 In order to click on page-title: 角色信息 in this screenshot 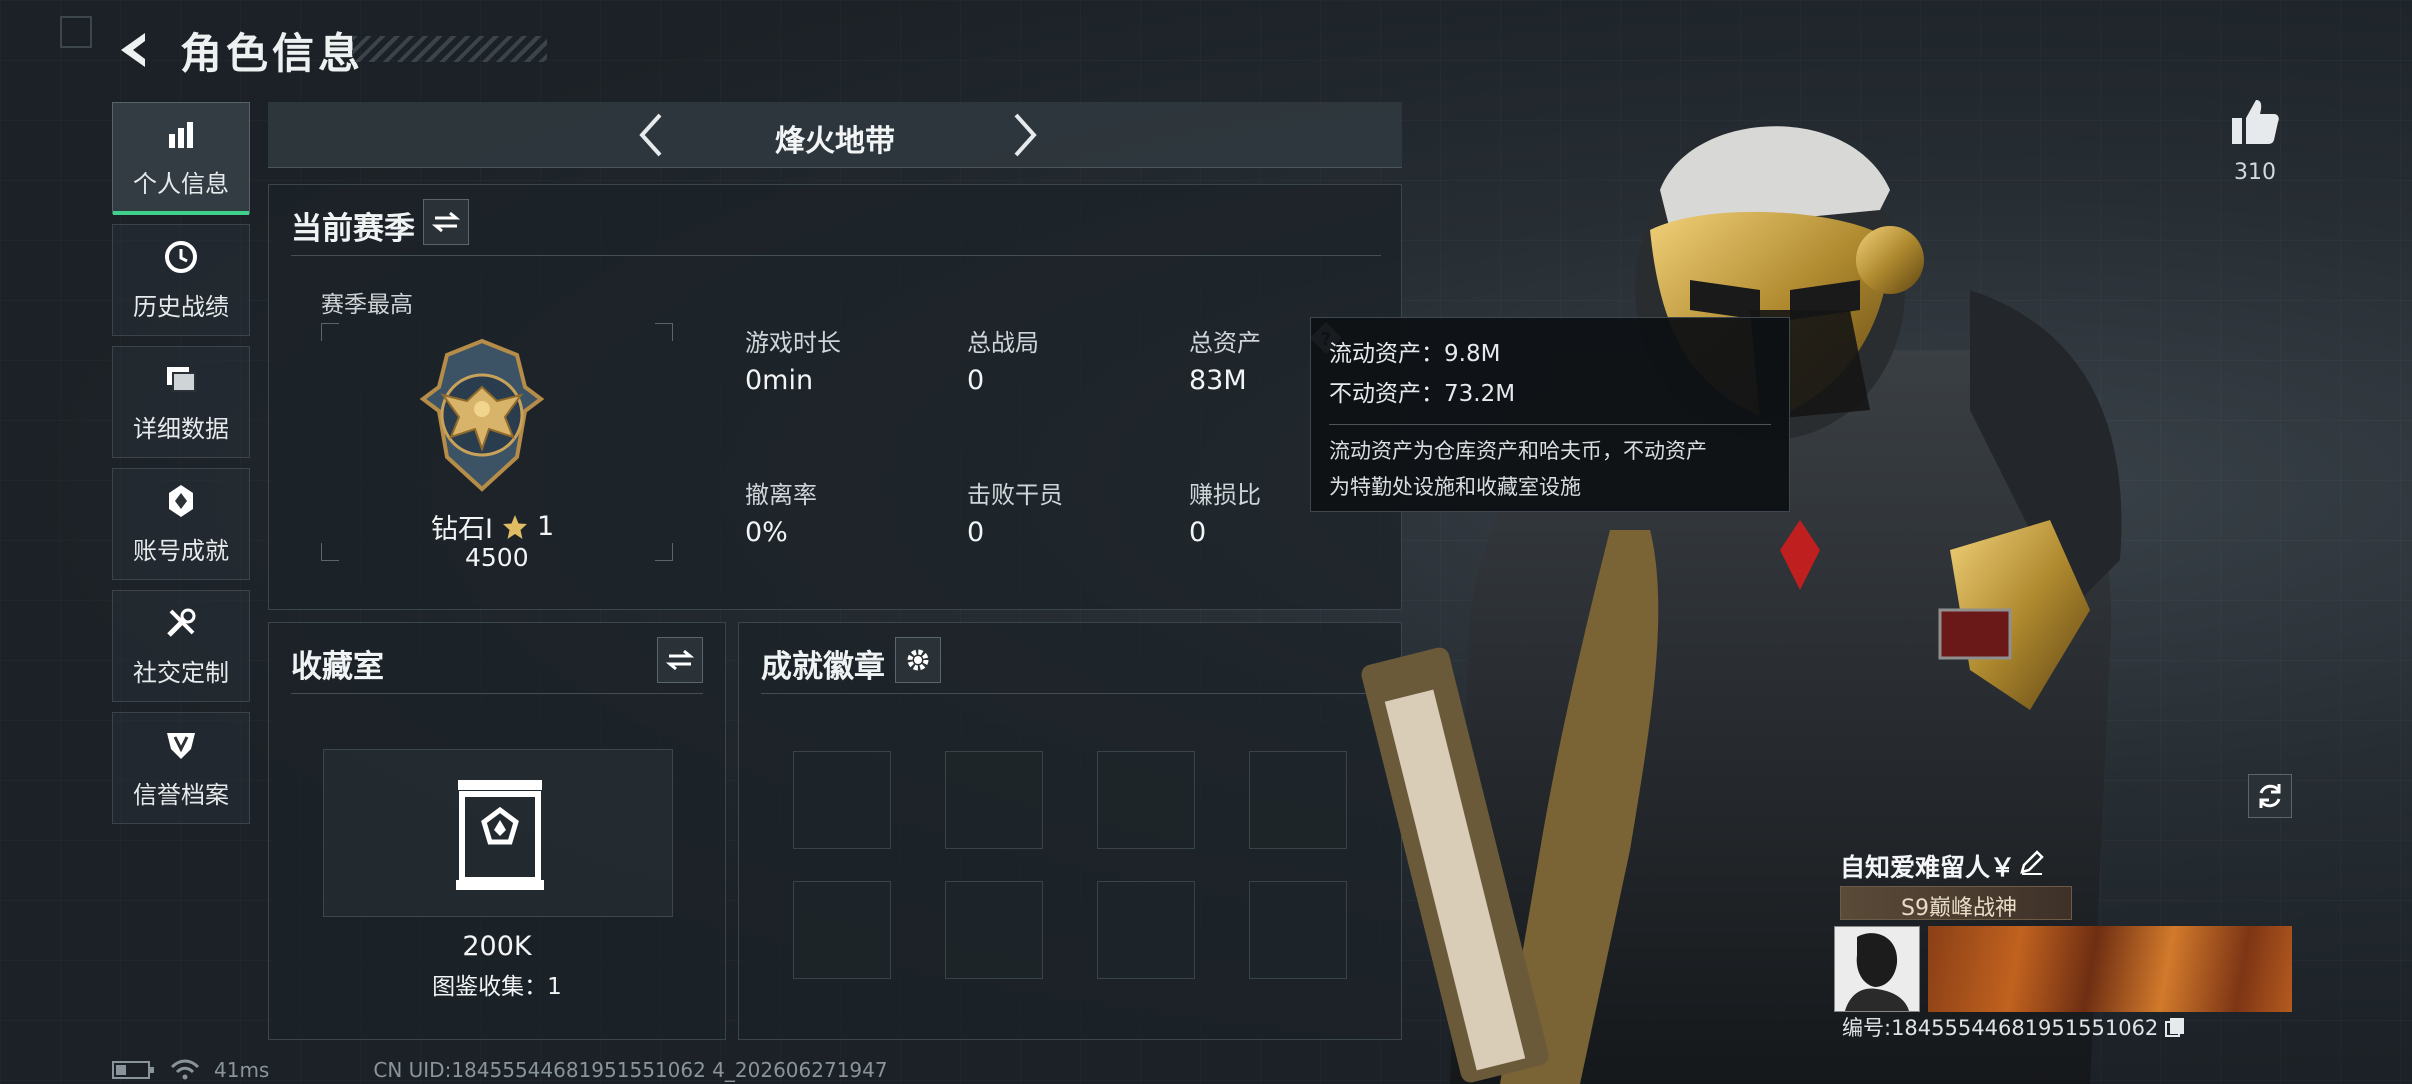, I will do `click(272, 53)`.